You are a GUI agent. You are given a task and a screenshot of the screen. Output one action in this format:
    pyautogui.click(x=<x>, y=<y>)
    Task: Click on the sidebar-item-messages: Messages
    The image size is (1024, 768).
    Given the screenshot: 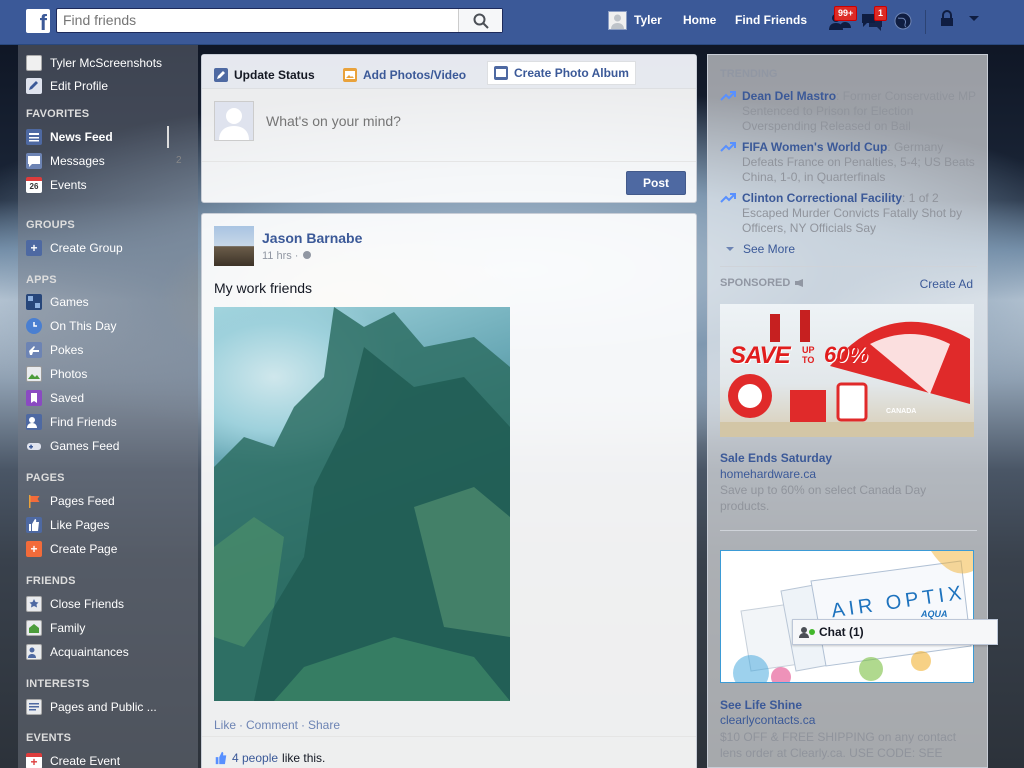 What is the action you would take?
    pyautogui.click(x=65, y=161)
    